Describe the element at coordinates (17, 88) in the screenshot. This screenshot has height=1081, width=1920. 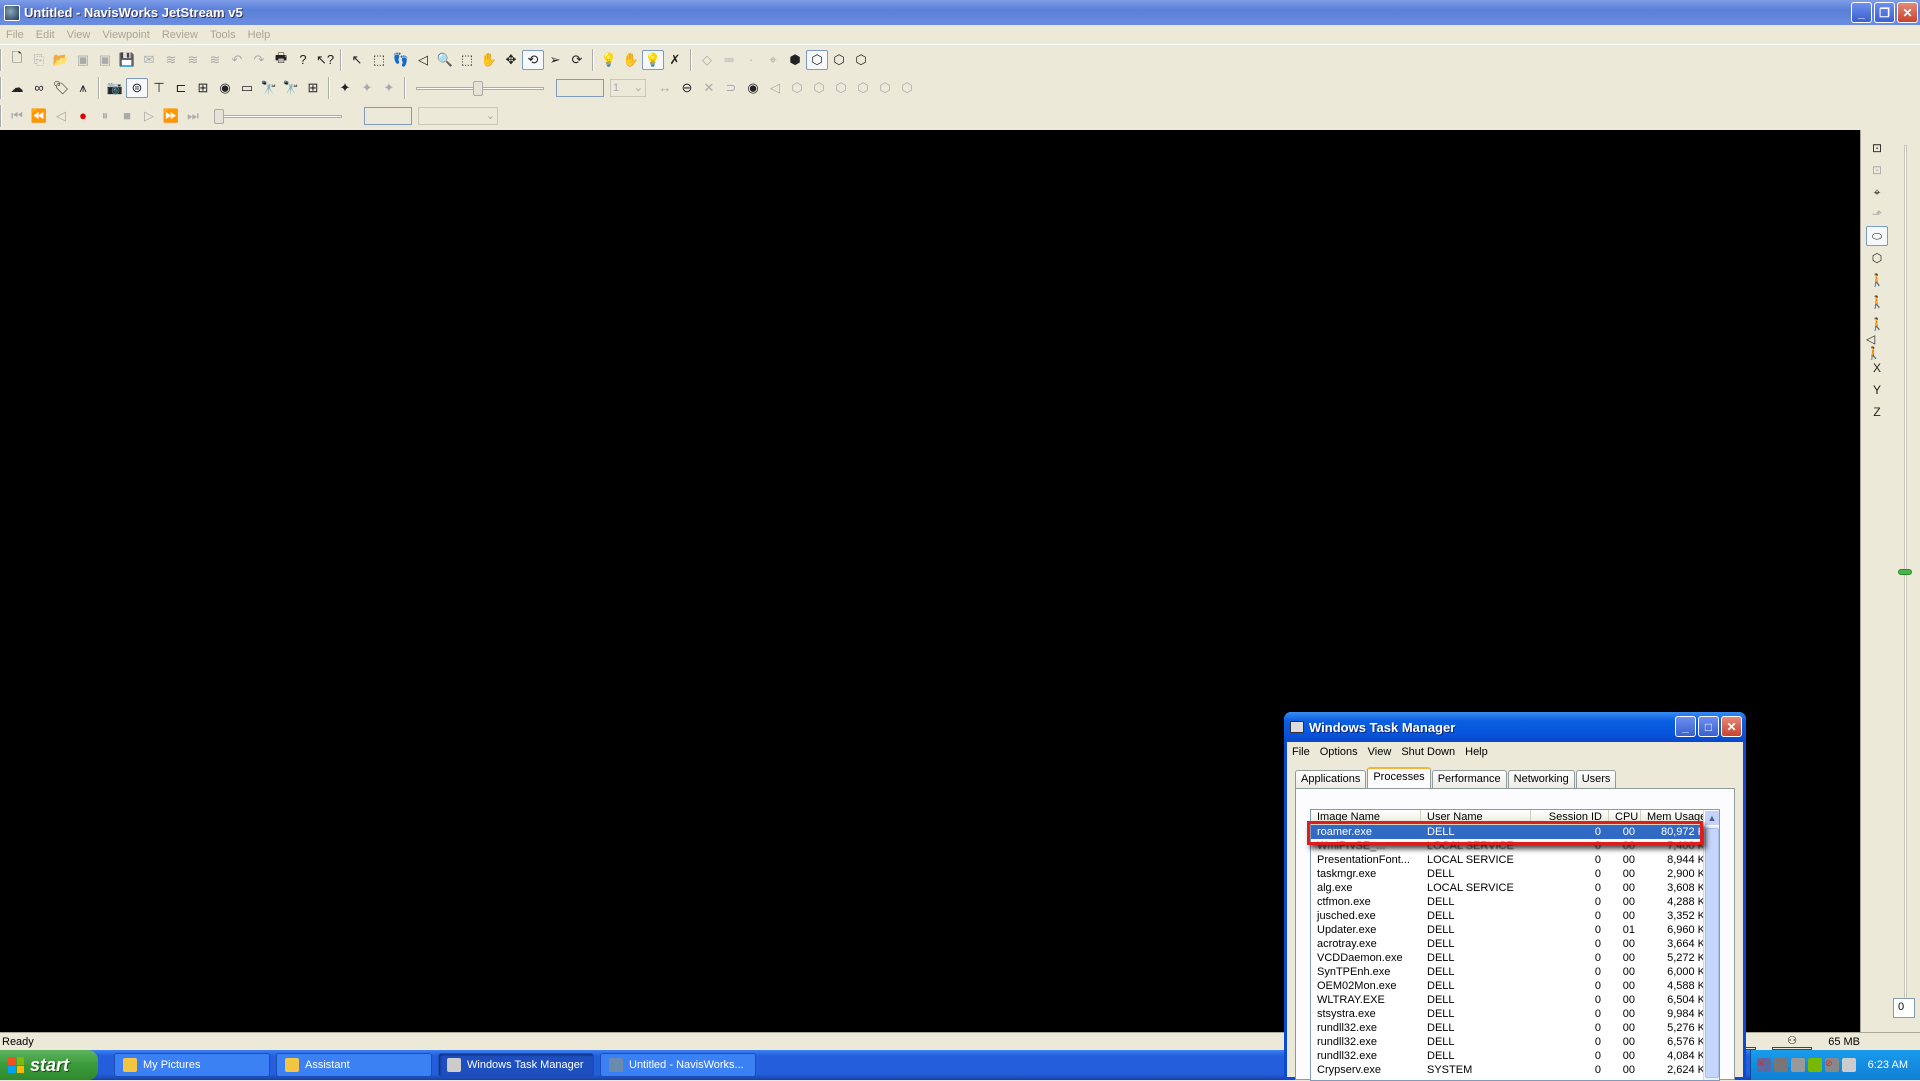
I see `cloud-redline-icon: ☁` at that location.